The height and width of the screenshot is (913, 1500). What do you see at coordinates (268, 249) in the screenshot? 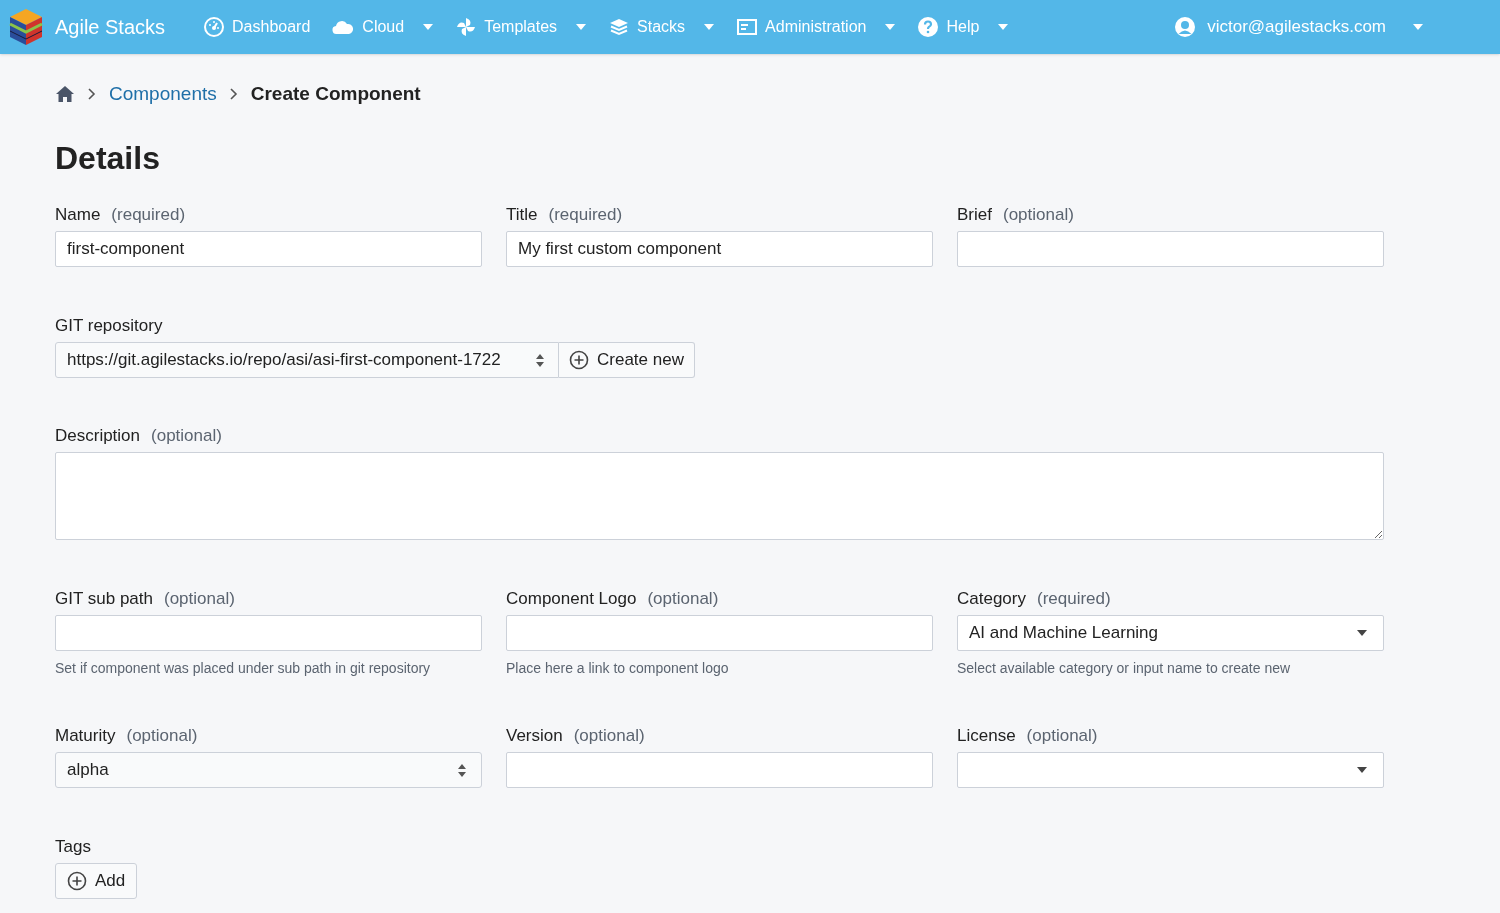
I see `text-input: first-component` at bounding box center [268, 249].